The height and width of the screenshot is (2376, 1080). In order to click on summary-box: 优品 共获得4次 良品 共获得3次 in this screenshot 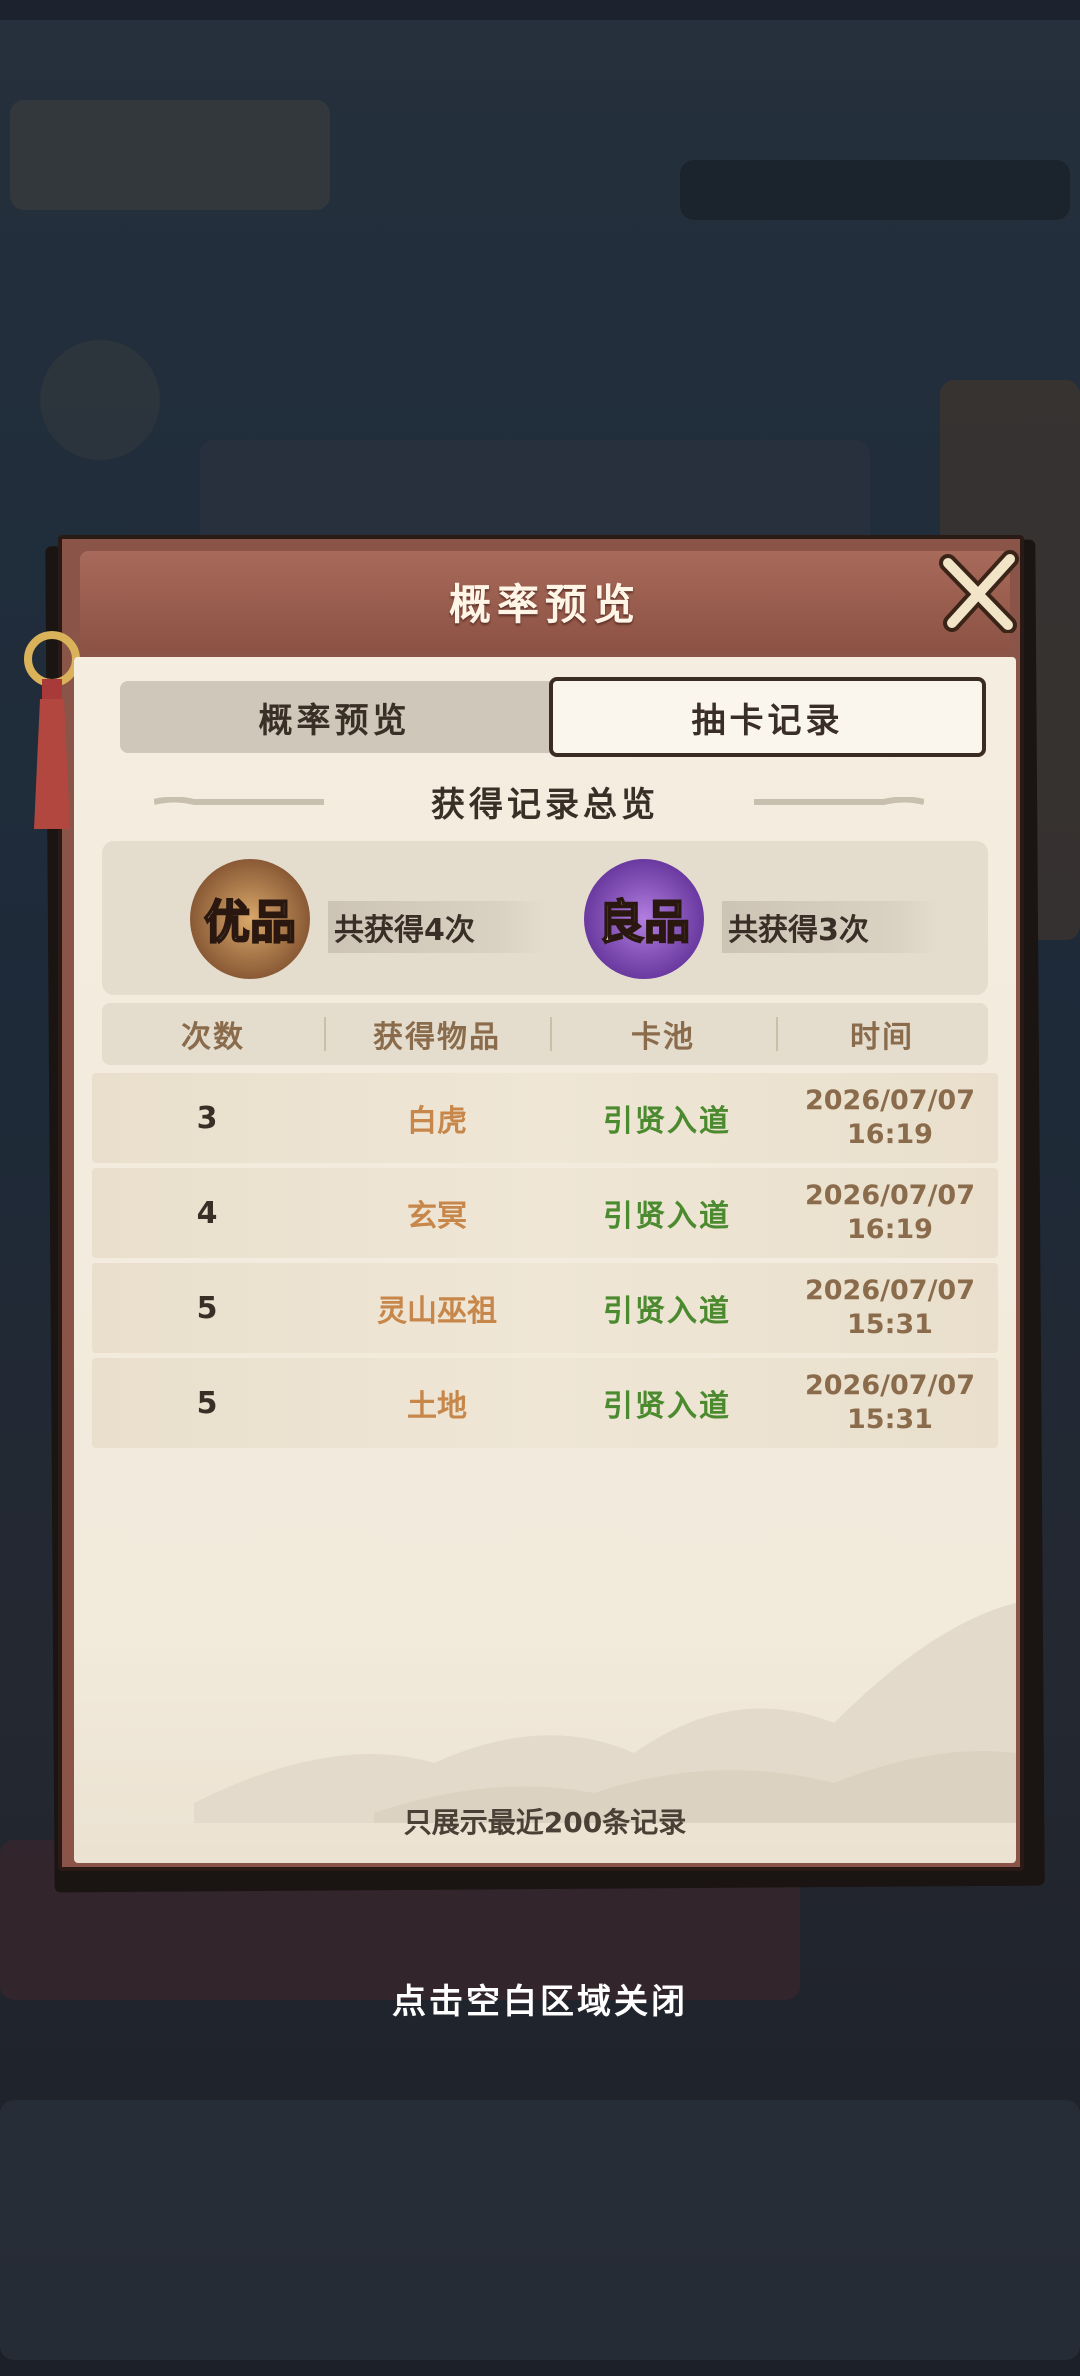, I will do `click(545, 918)`.